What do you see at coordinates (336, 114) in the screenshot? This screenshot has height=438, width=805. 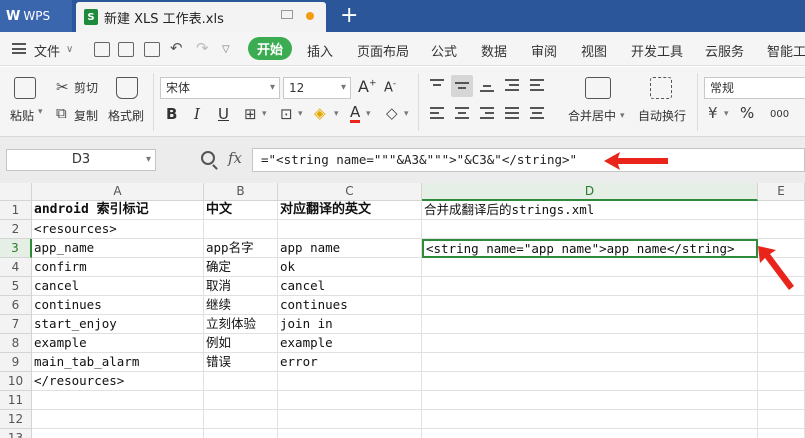 I see `fill-color-dropdown-icon: ▾` at bounding box center [336, 114].